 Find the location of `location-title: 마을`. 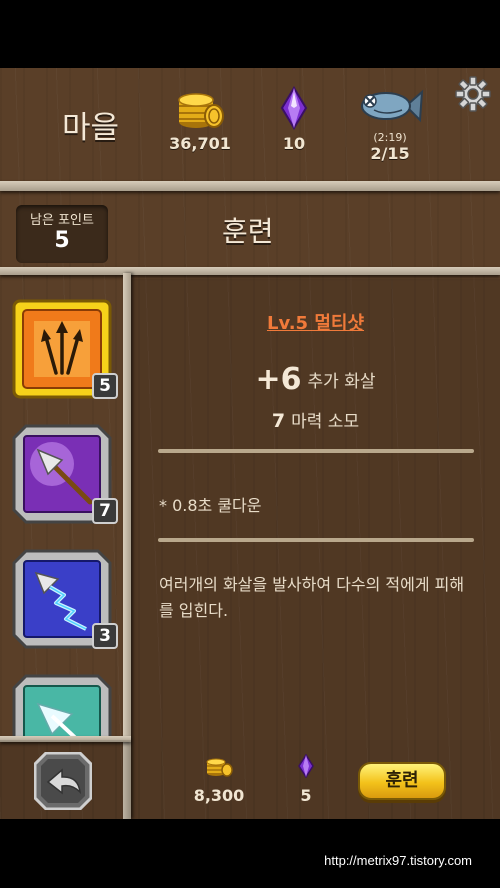

location-title: 마을 is located at coordinates (91, 128).